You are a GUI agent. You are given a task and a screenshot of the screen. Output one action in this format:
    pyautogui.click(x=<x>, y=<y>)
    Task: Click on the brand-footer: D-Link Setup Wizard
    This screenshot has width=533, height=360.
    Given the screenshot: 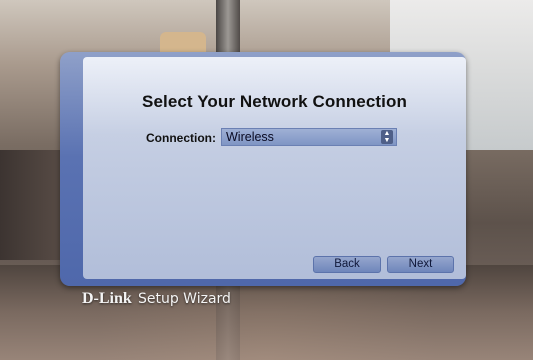 What is the action you would take?
    pyautogui.click(x=156, y=299)
    